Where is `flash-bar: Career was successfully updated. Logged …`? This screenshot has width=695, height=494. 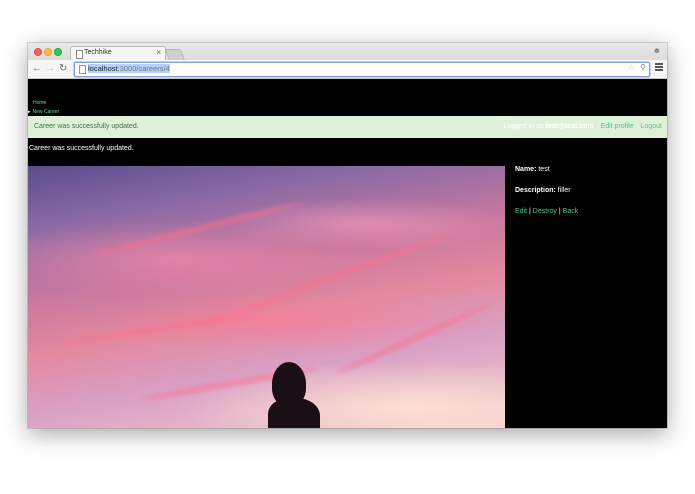 flash-bar: Career was successfully updated. Logged … is located at coordinates (347, 127).